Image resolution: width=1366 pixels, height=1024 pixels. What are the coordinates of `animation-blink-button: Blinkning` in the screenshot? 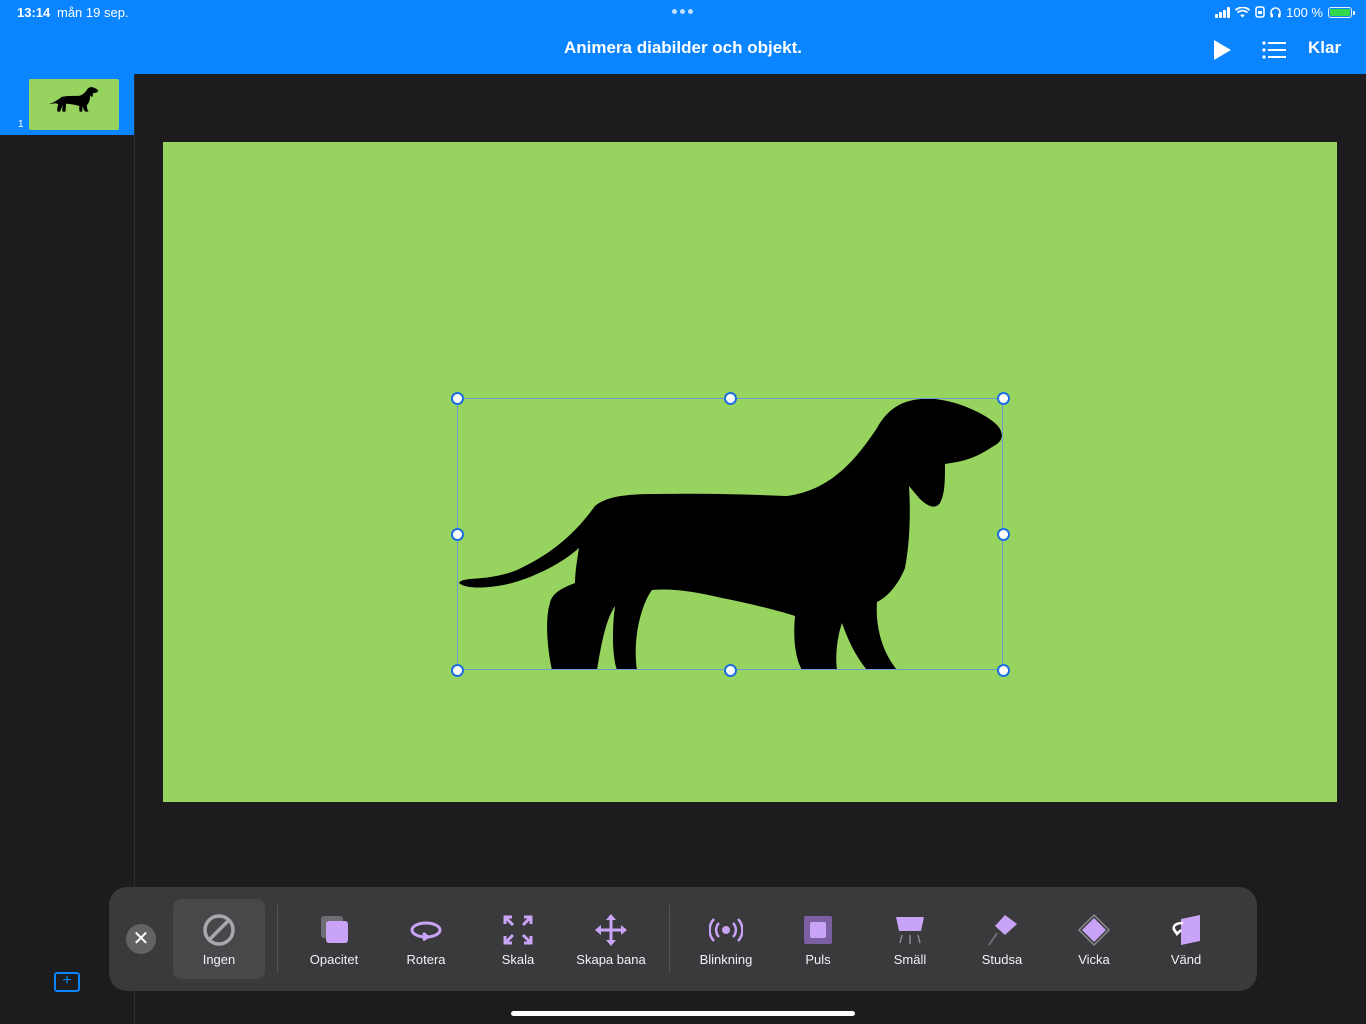 It's located at (726, 939).